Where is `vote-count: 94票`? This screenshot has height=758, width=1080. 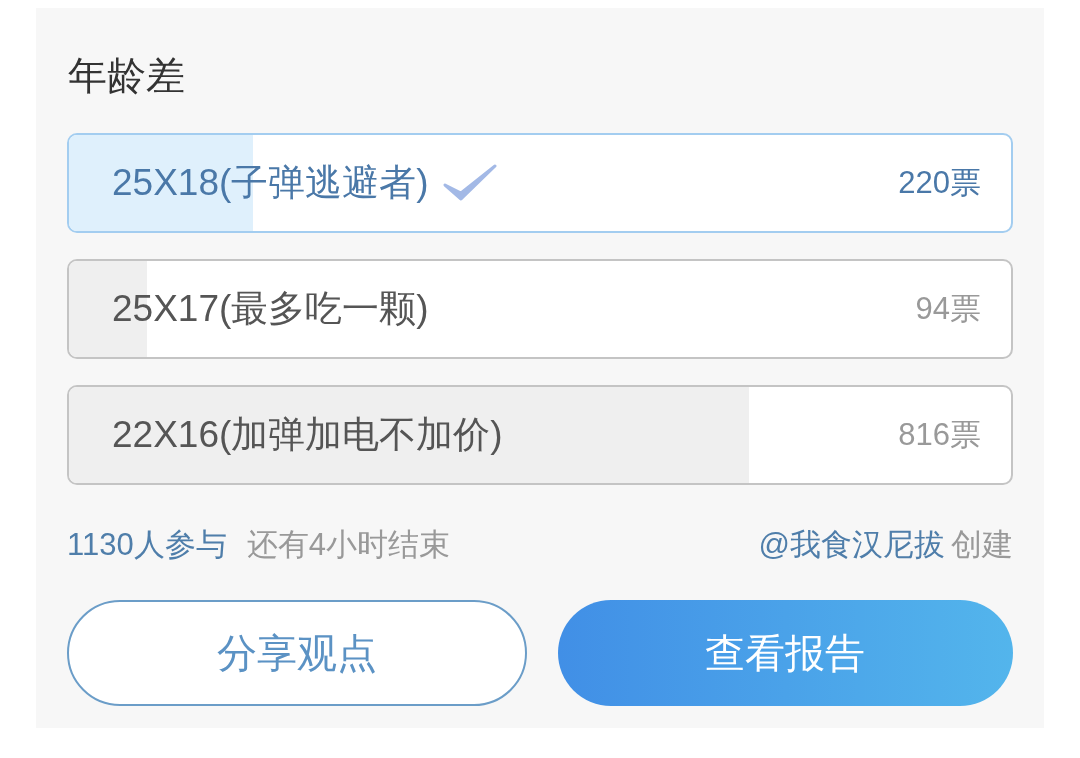 vote-count: 94票 is located at coordinates (948, 309).